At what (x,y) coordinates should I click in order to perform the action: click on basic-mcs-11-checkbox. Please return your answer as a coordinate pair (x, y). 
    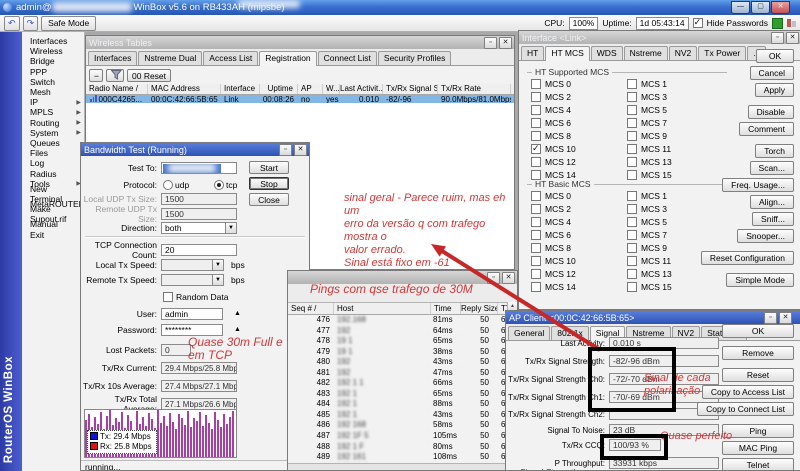
    Looking at the image, I should click on (632, 260).